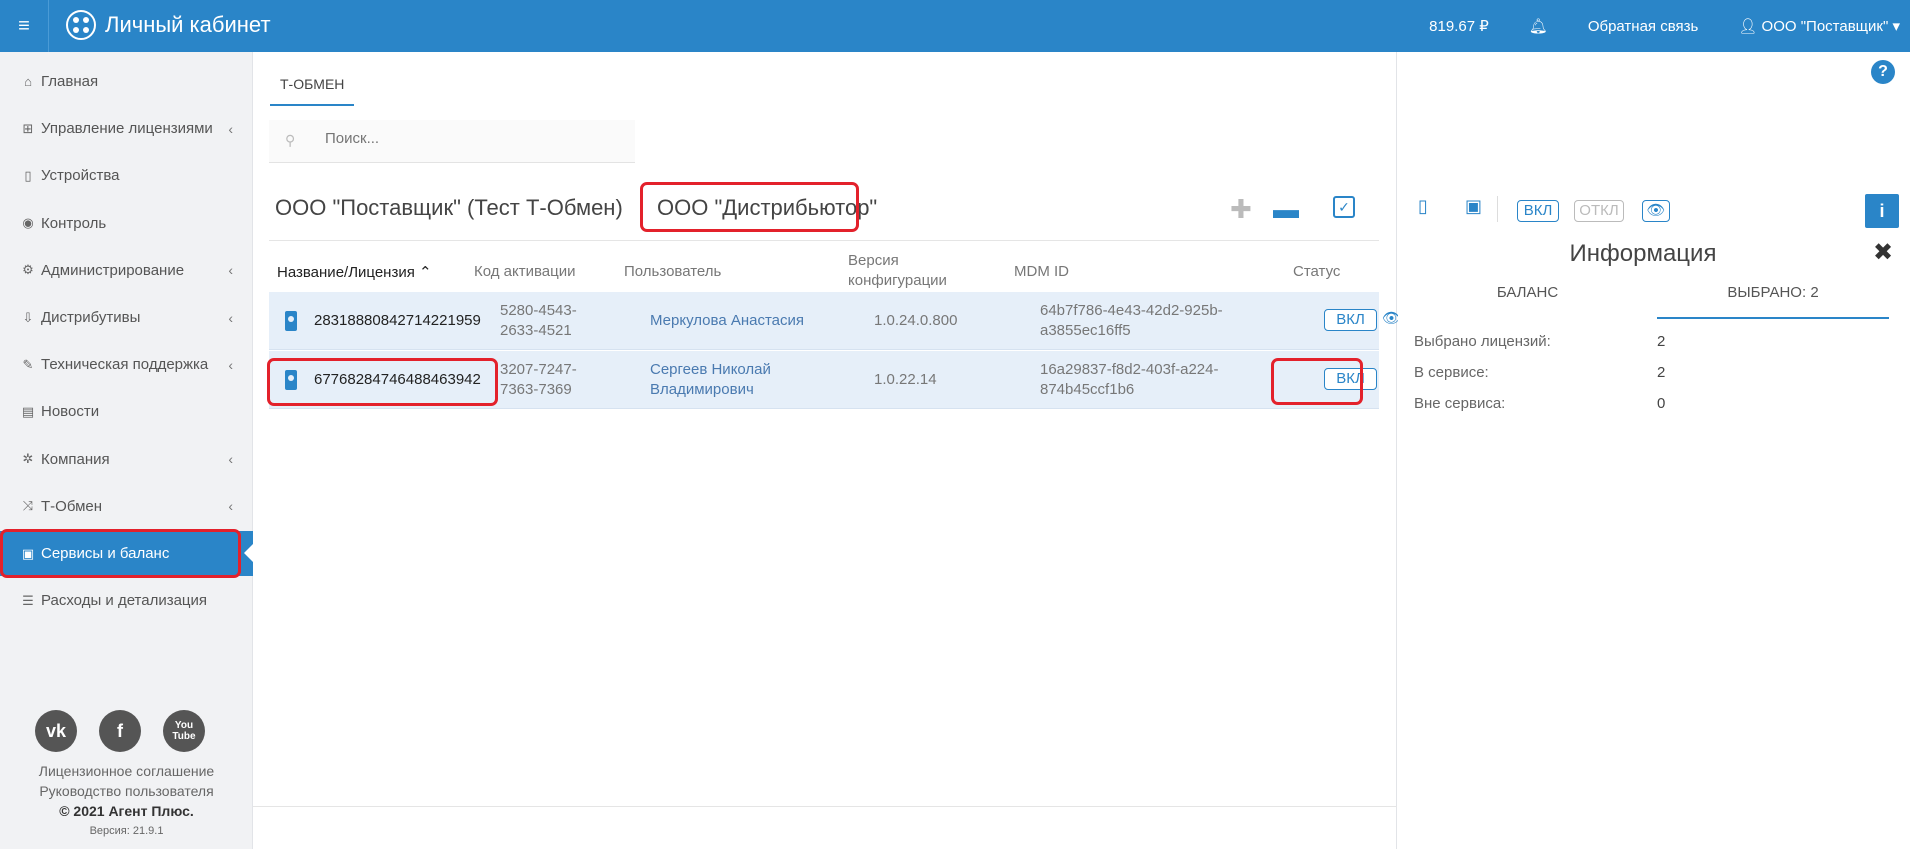 This screenshot has width=1910, height=849. Describe the element at coordinates (903, 271) in the screenshot. I see `column-config-version: Версия конфигурации` at that location.